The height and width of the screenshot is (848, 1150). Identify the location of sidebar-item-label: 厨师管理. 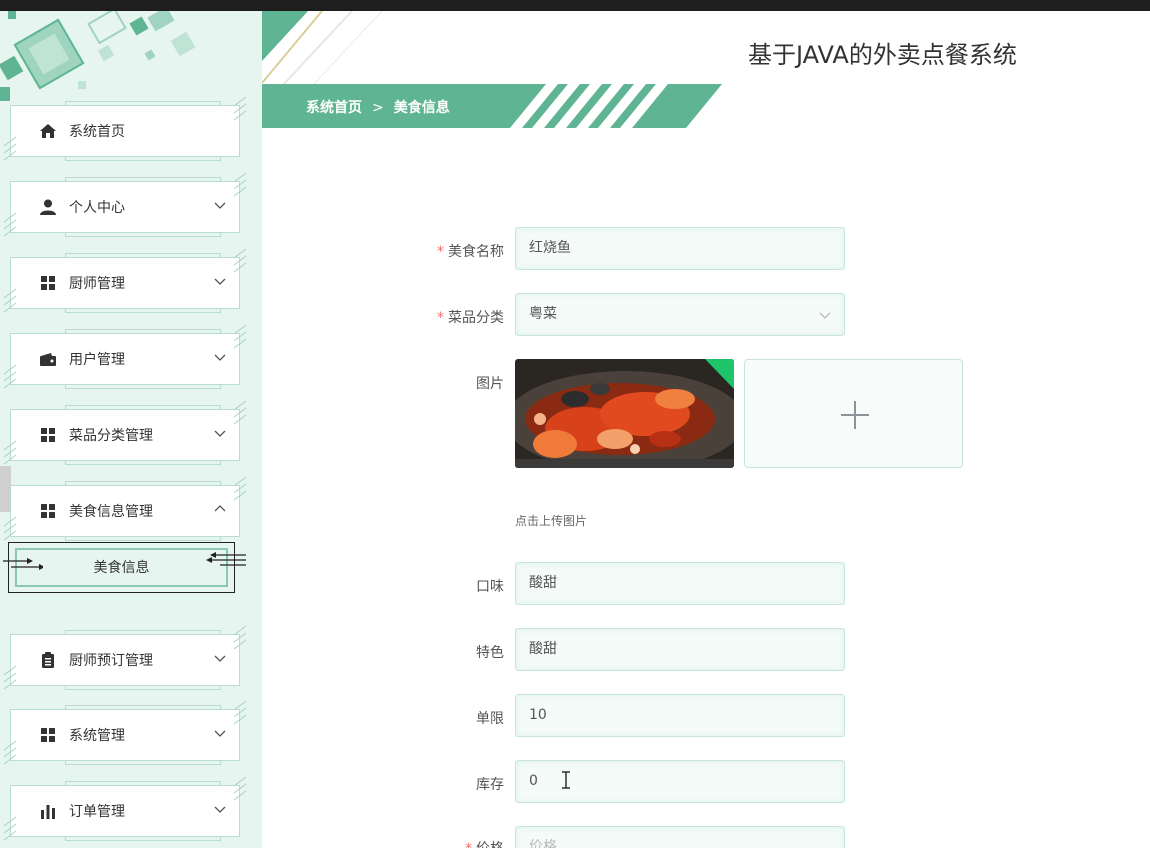
(97, 284).